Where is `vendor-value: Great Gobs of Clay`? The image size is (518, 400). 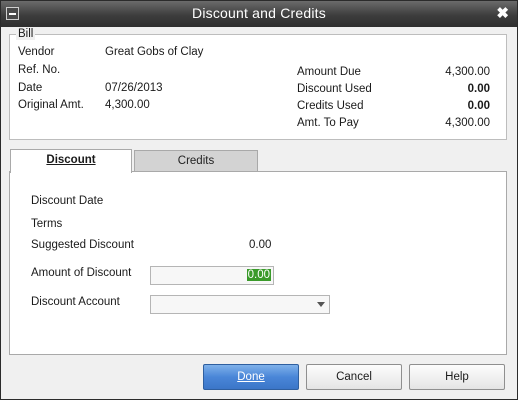
vendor-value: Great Gobs of Clay is located at coordinates (154, 52).